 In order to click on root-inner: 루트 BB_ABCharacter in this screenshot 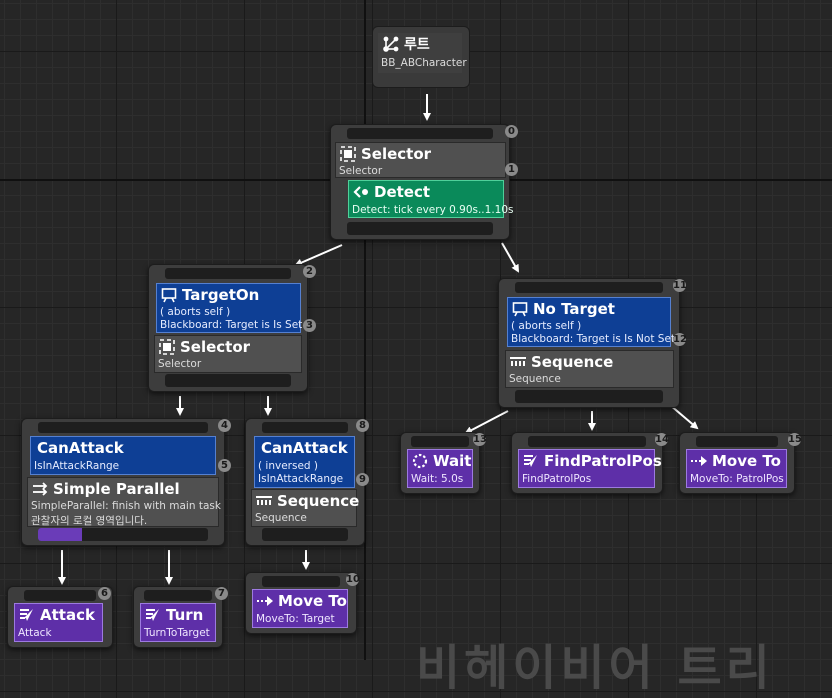, I will do `click(422, 53)`.